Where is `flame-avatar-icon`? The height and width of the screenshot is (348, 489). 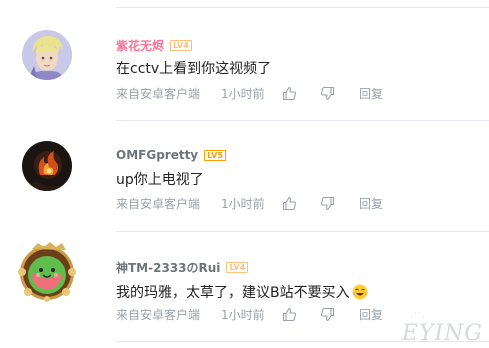 flame-avatar-icon is located at coordinates (47, 166).